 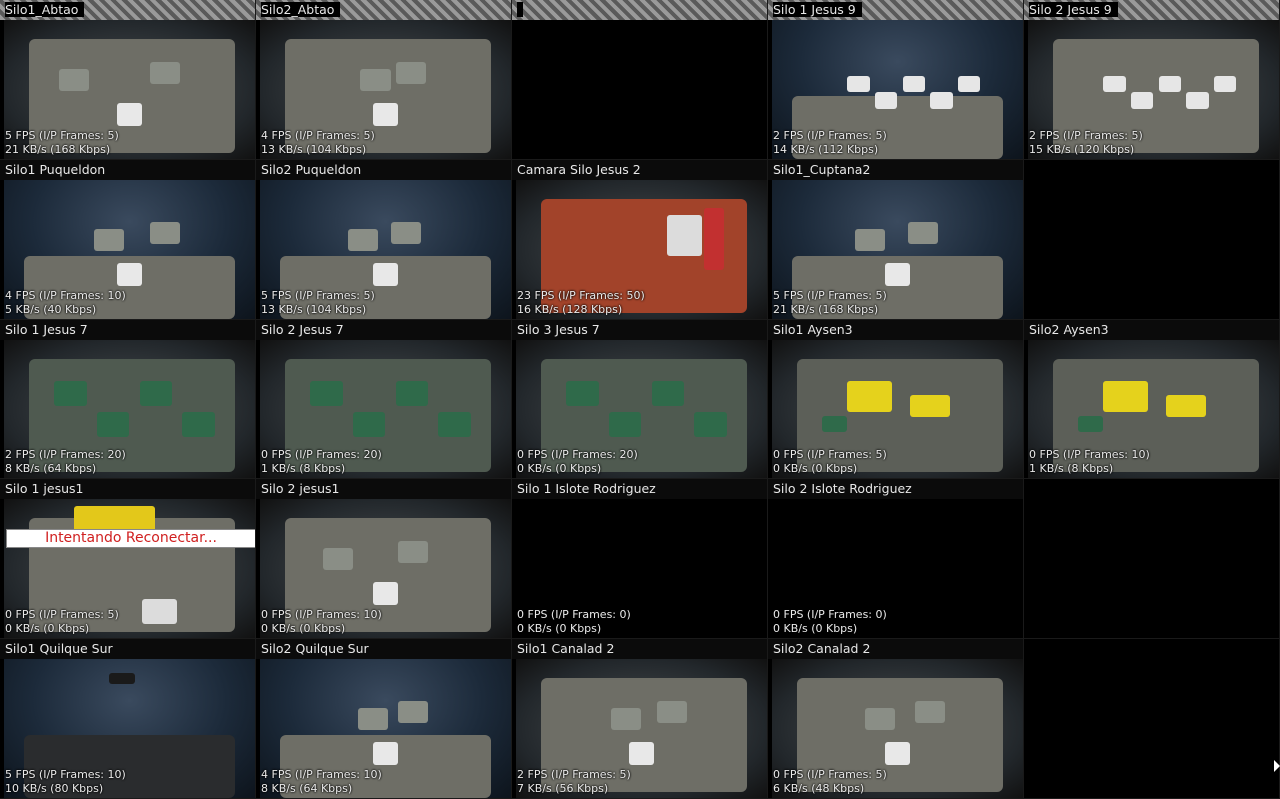 I want to click on camera-stats: 5 FPS (I/P Frames: 10) 10 KB/s (80 Kbps), so click(x=65, y=782).